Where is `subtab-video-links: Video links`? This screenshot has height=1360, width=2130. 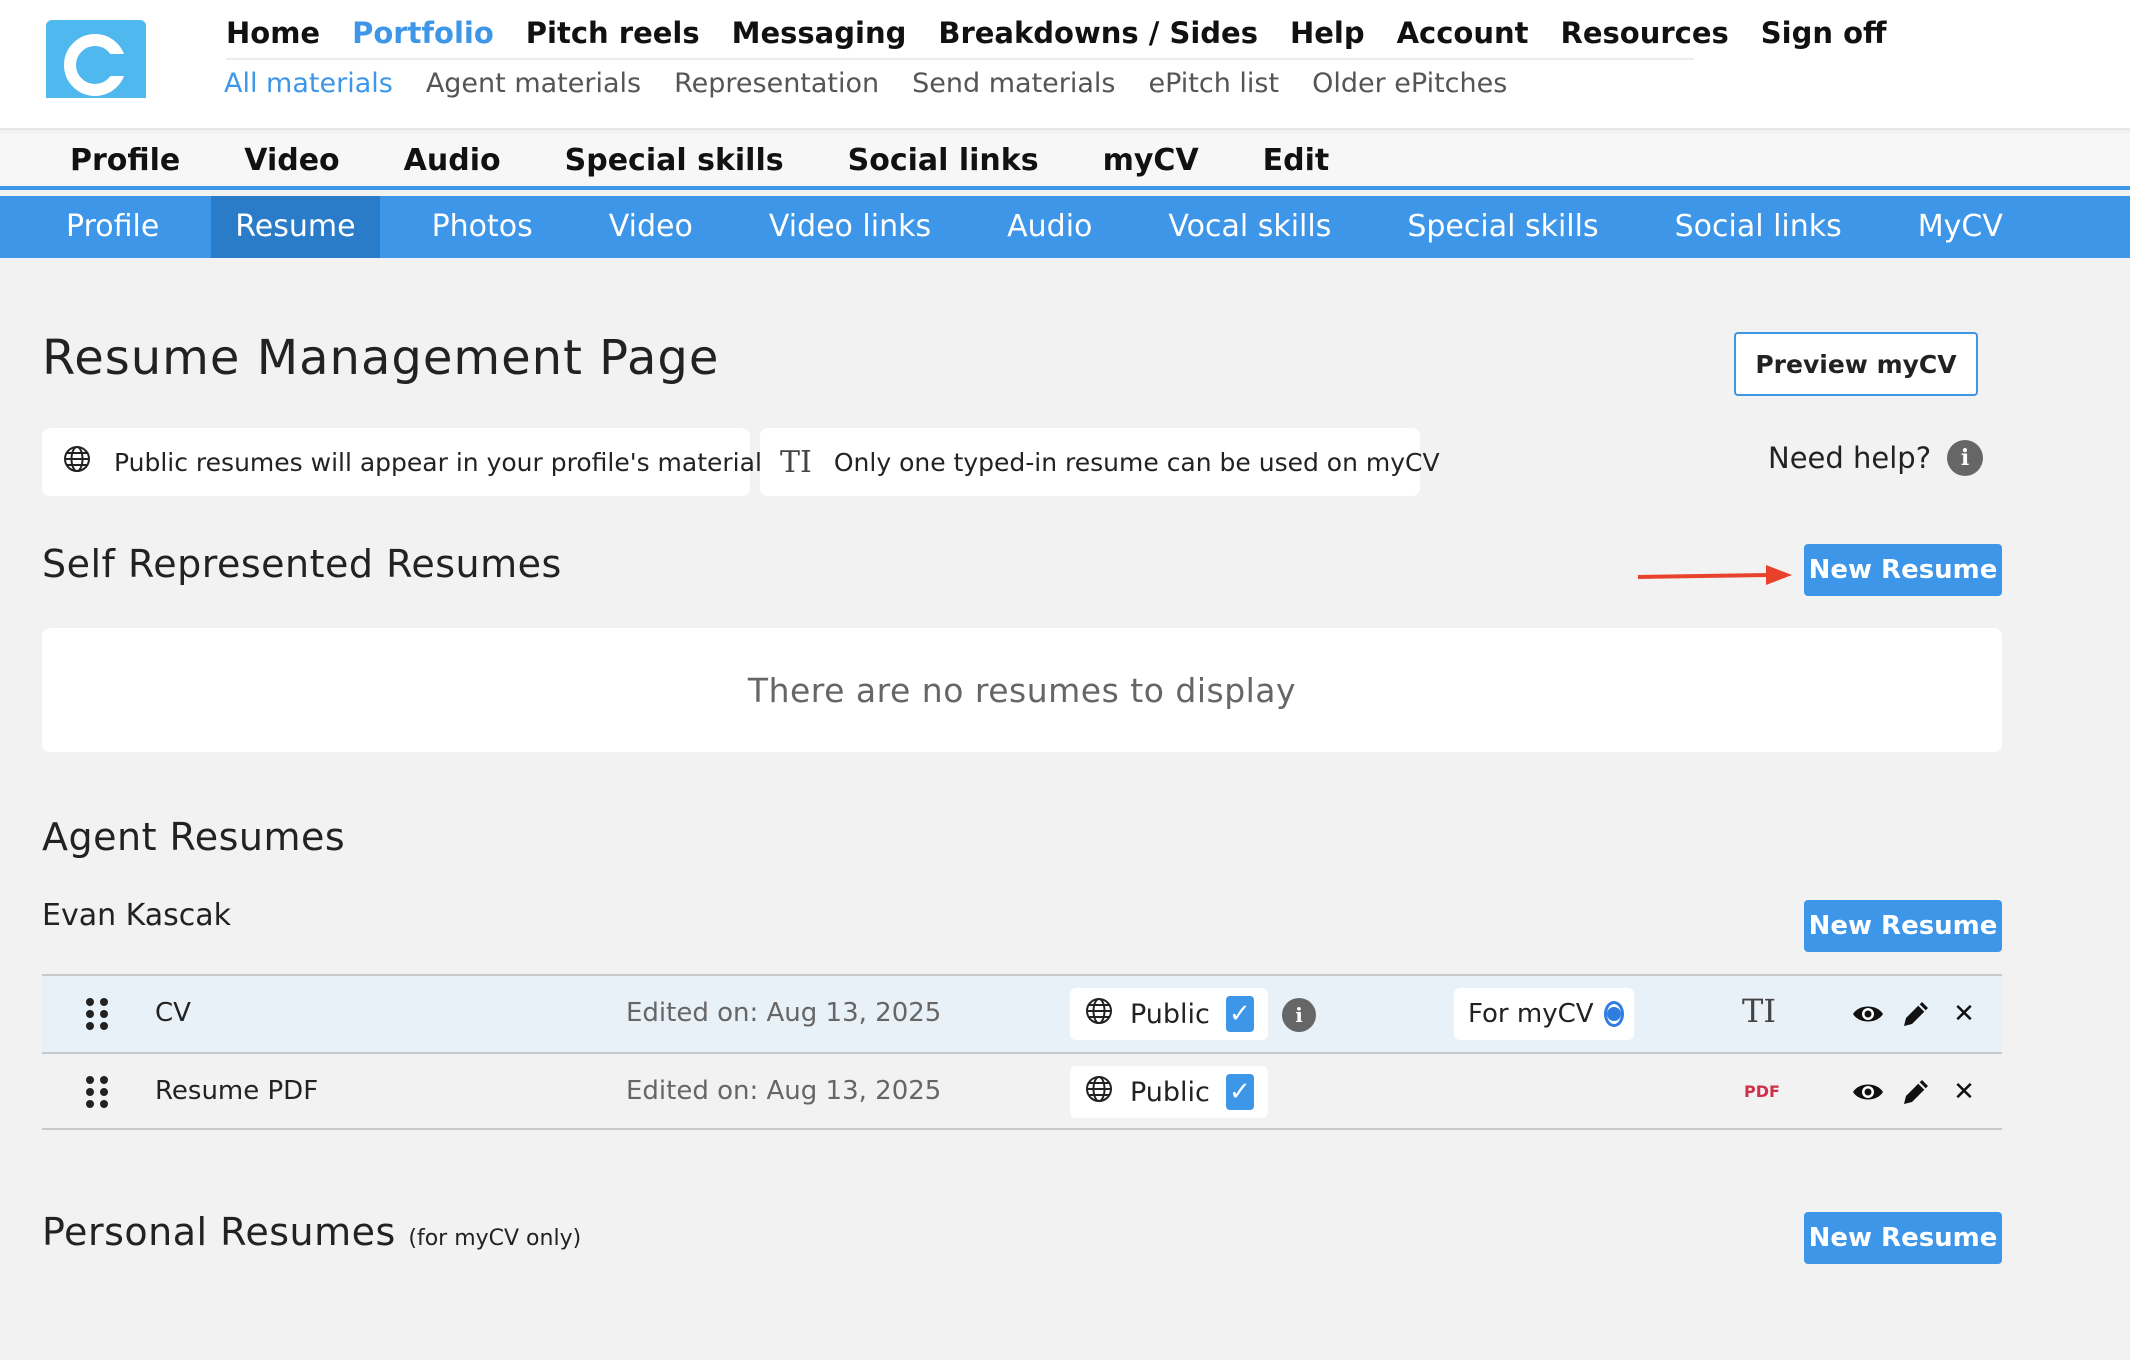 subtab-video-links: Video links is located at coordinates (850, 227).